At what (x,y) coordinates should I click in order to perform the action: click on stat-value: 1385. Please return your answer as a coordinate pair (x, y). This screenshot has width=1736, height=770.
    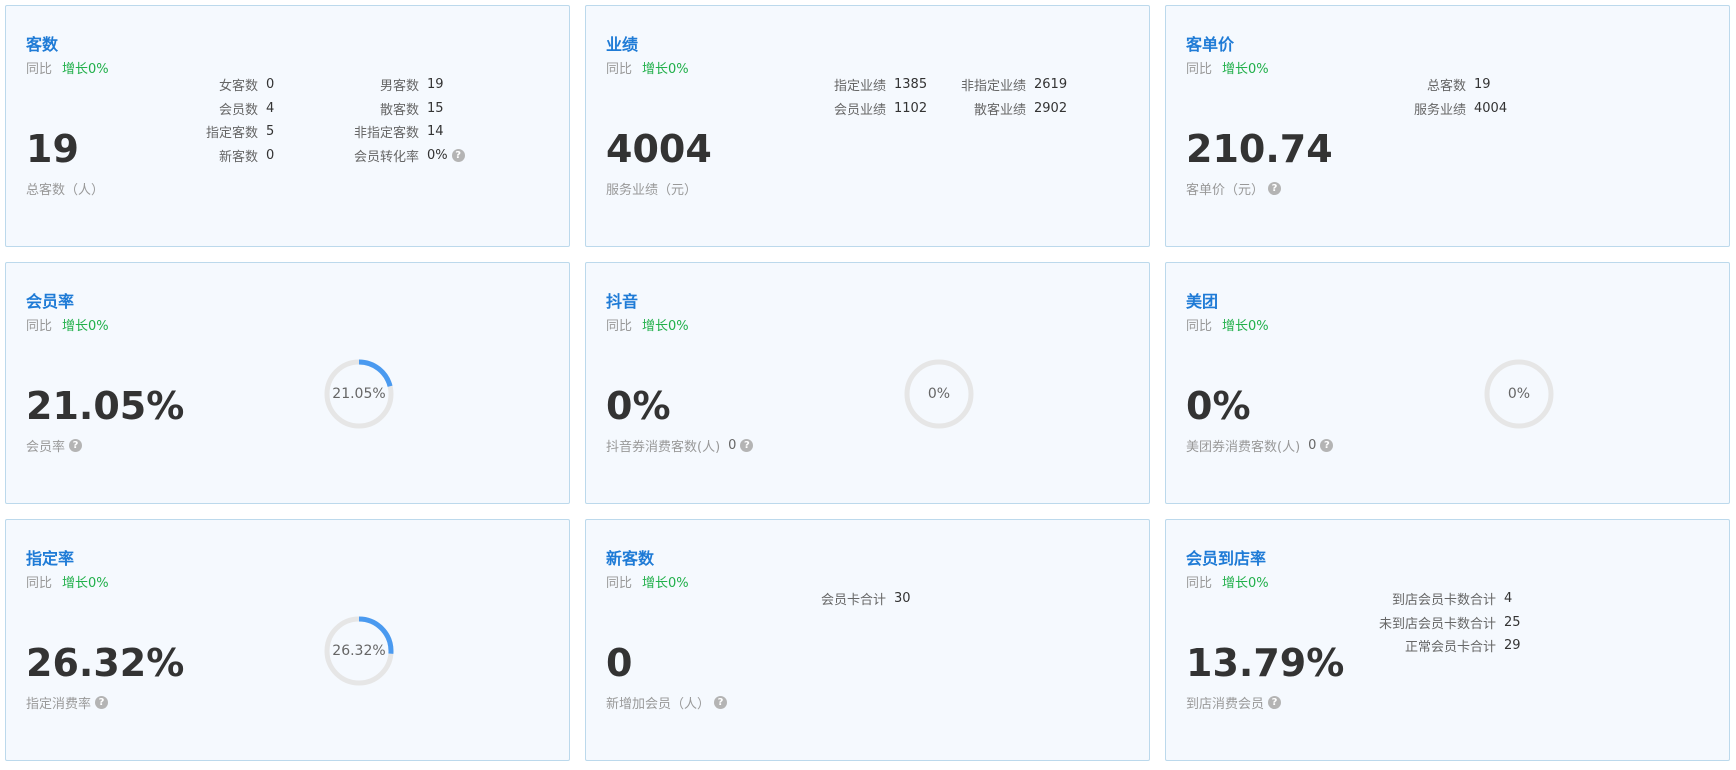
    Looking at the image, I should click on (911, 84).